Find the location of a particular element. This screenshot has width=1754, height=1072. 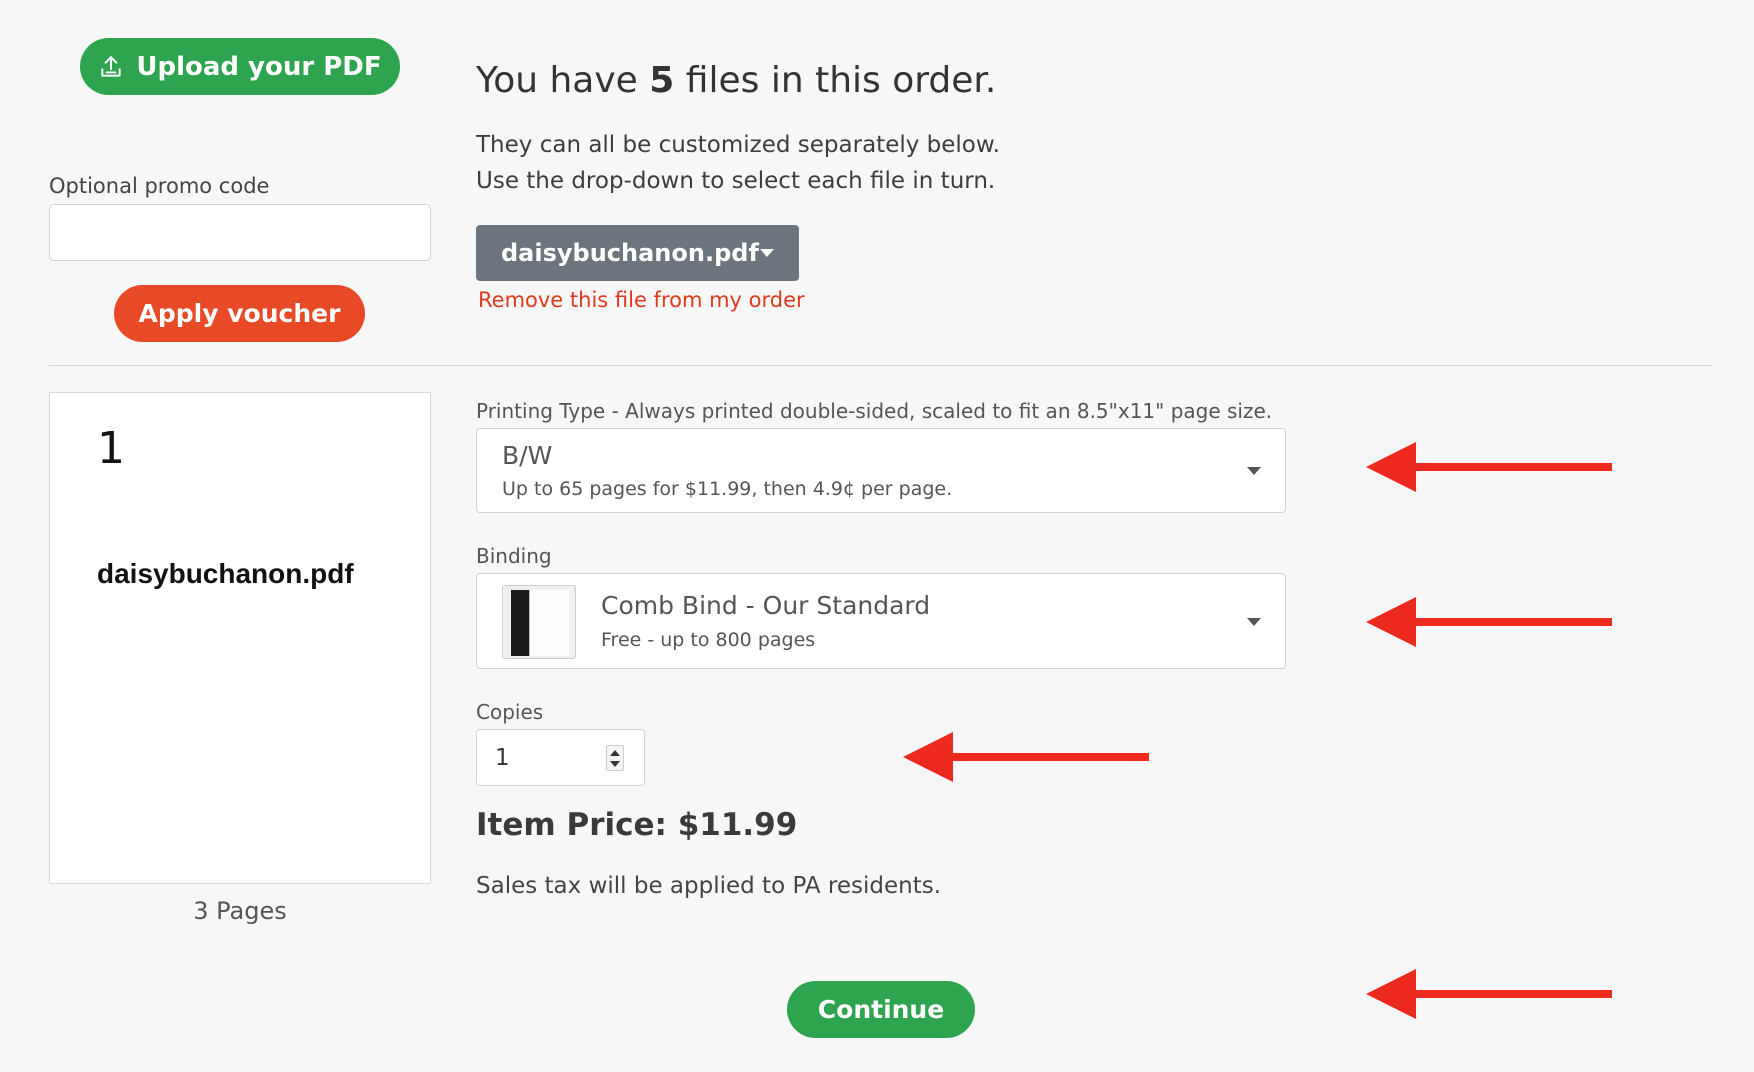

apply-voucher-label: Apply voucher is located at coordinates (239, 313).